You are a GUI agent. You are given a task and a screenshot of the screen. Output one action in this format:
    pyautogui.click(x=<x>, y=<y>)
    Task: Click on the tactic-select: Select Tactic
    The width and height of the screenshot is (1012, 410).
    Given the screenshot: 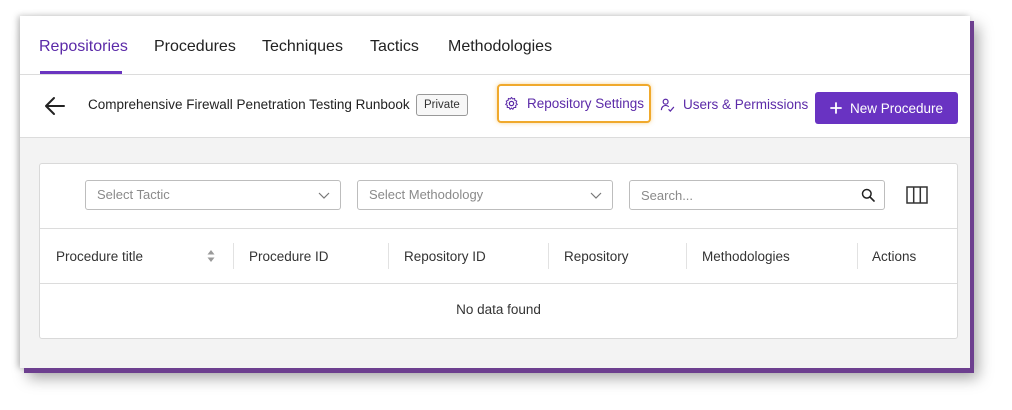 What is the action you would take?
    pyautogui.click(x=213, y=195)
    